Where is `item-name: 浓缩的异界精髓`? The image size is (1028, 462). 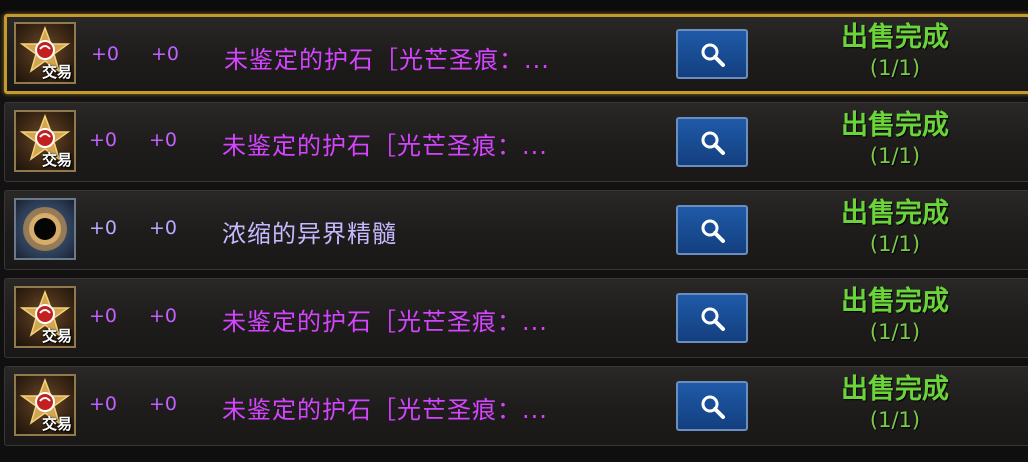 item-name: 浓缩的异界精髓 is located at coordinates (309, 231).